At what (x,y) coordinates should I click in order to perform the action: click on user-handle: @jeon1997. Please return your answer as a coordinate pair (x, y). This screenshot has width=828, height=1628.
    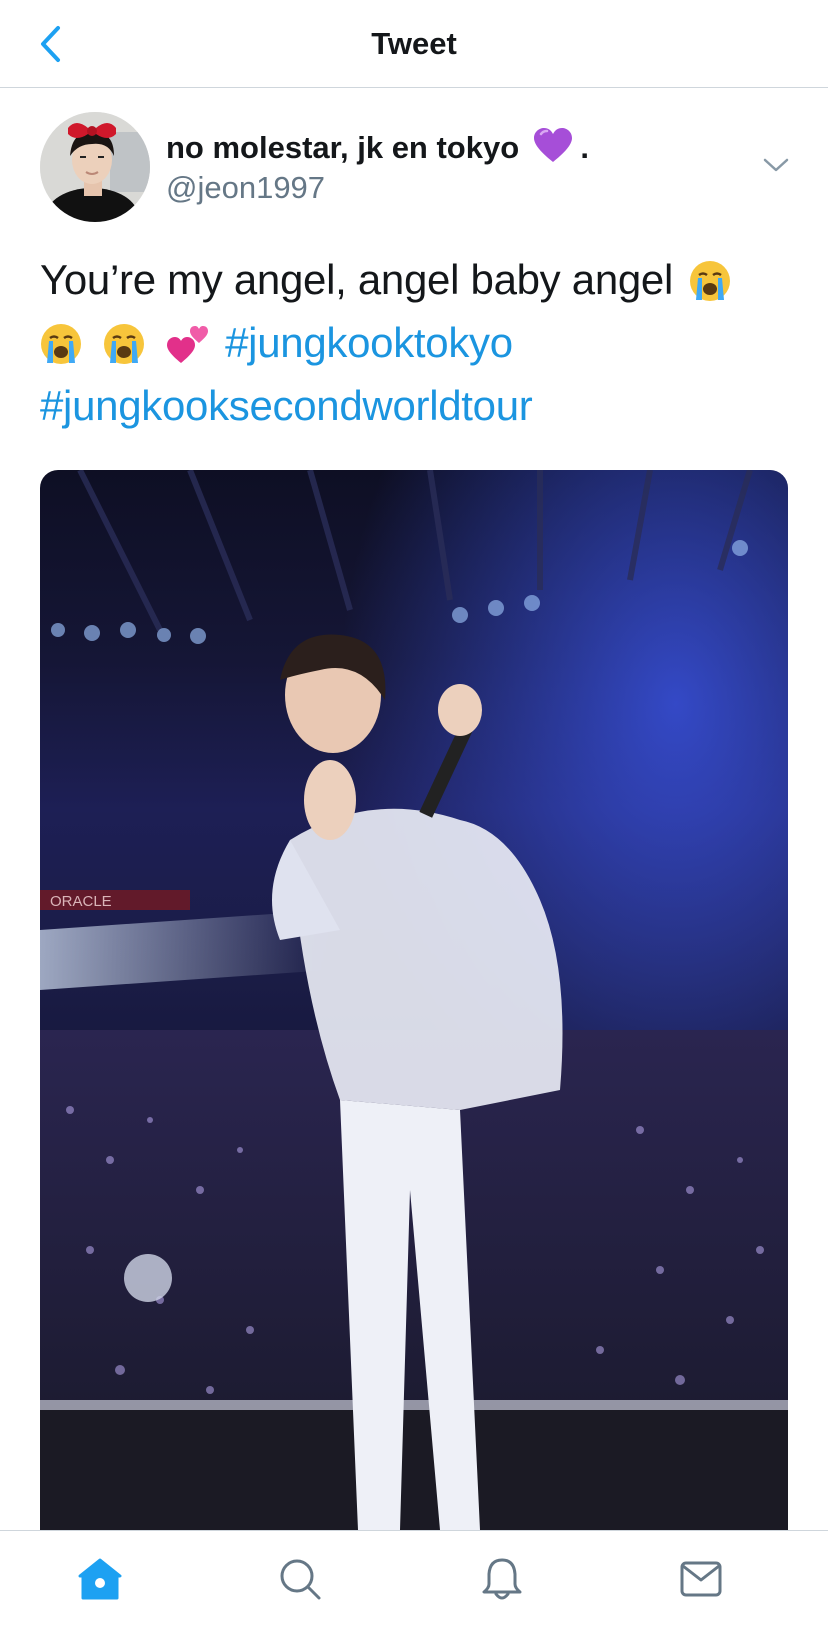
    Looking at the image, I should click on (245, 188).